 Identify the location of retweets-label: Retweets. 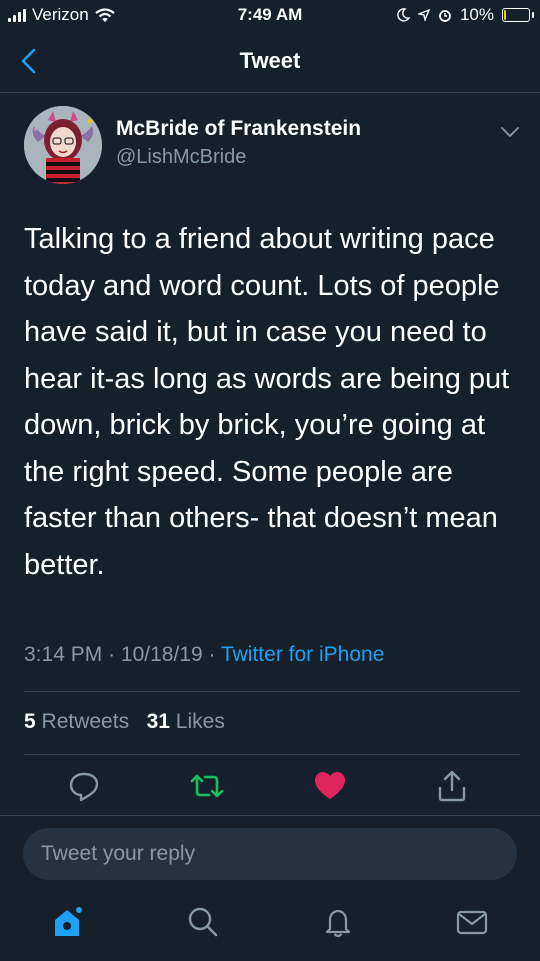
(85, 721).